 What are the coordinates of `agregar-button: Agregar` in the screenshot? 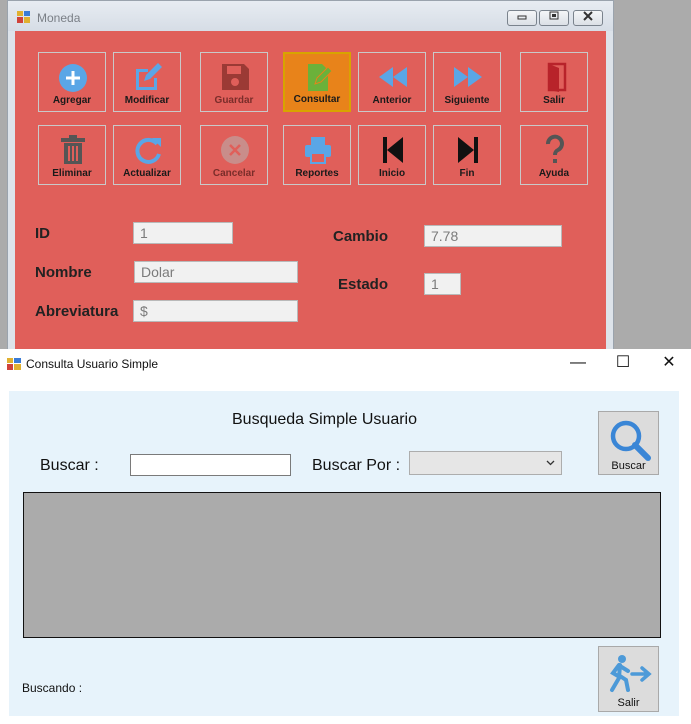 It's located at (72, 82).